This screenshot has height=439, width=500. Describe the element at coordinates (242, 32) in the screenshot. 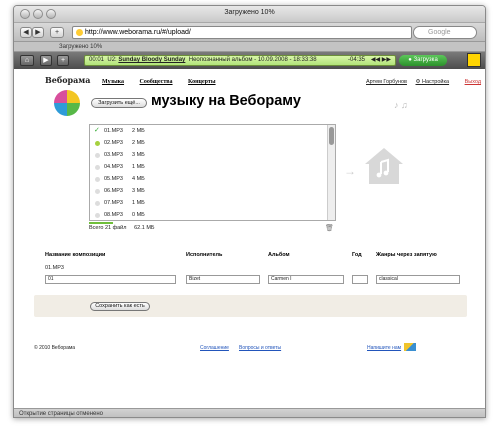

I see `address-bar: http://www.weborama.ru/#/upload/` at that location.